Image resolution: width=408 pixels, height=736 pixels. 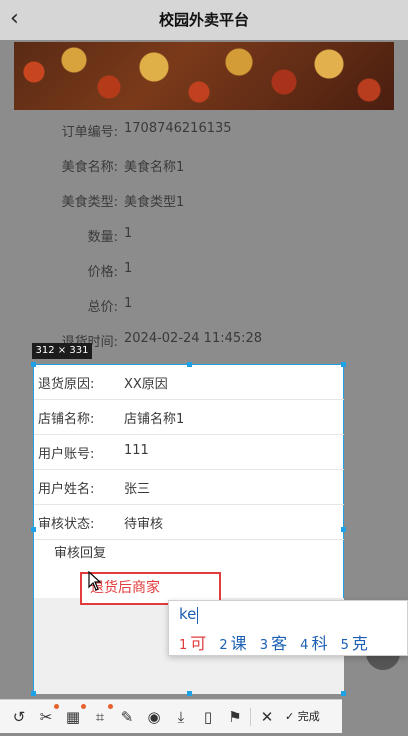 I want to click on detail-row: 退货原因: XX原因, so click(x=189, y=382).